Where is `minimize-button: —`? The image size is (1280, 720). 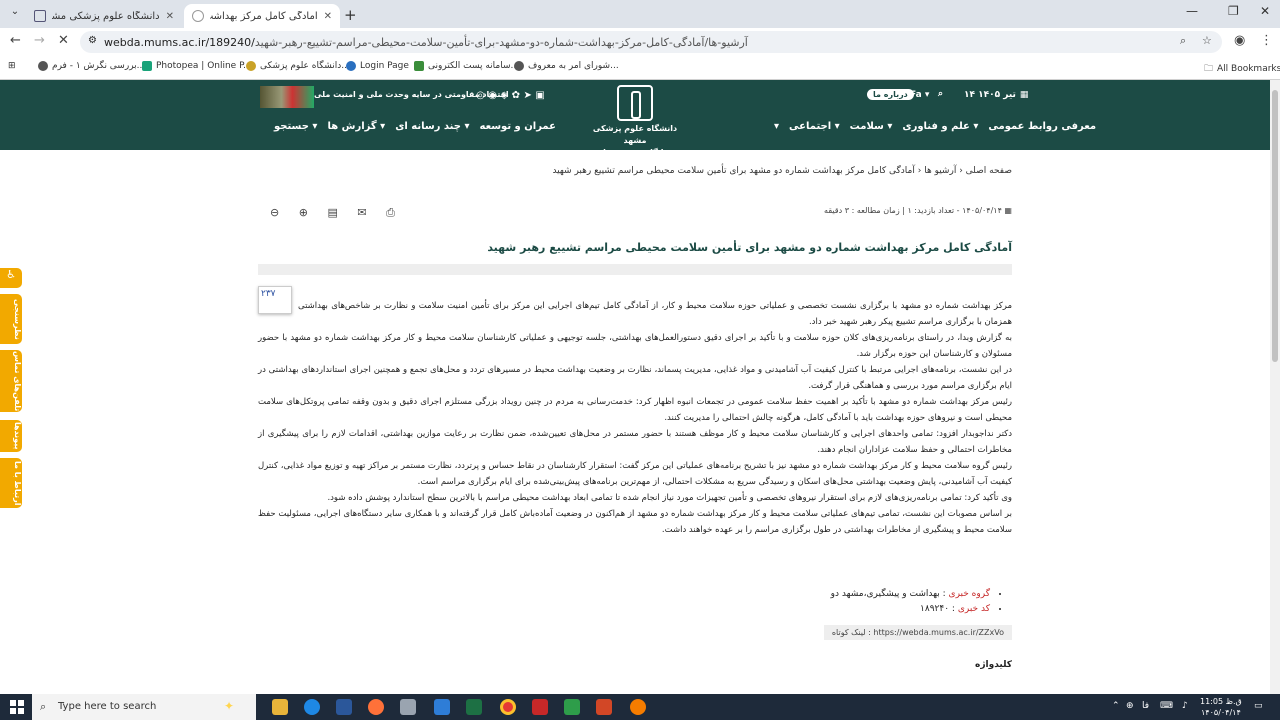
minimize-button: — is located at coordinates (1192, 11).